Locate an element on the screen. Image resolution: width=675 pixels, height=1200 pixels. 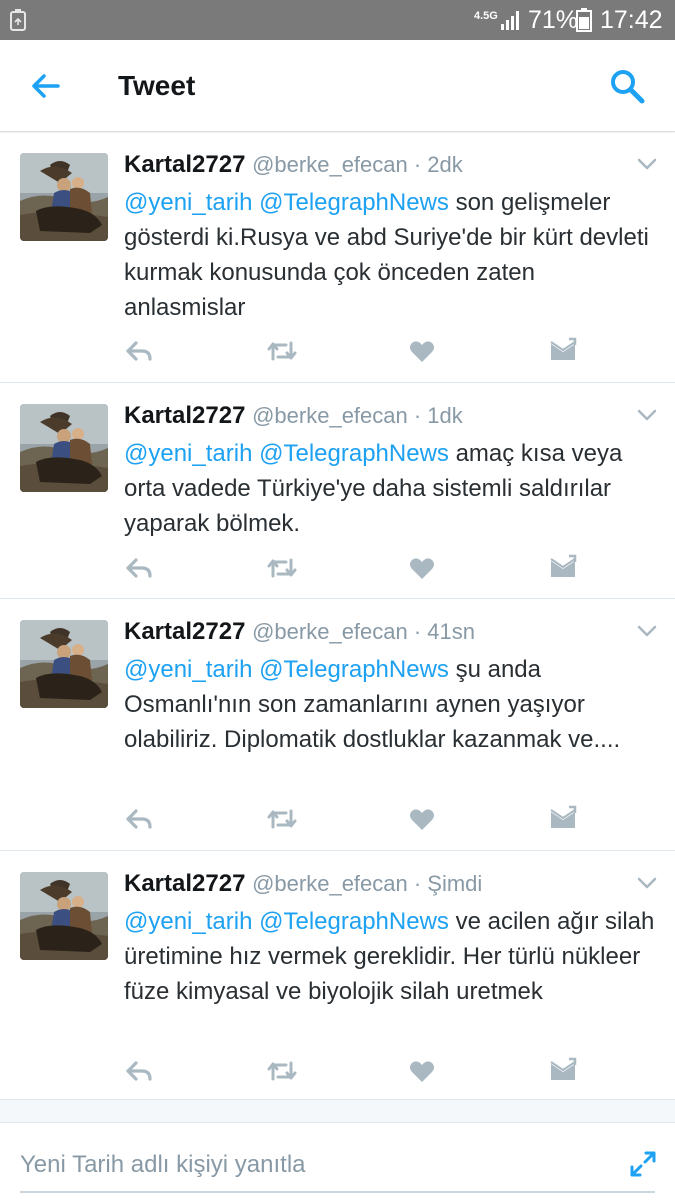
tweet-header: Kartal2727 @berke_efecan · 1dk is located at coordinates (293, 416).